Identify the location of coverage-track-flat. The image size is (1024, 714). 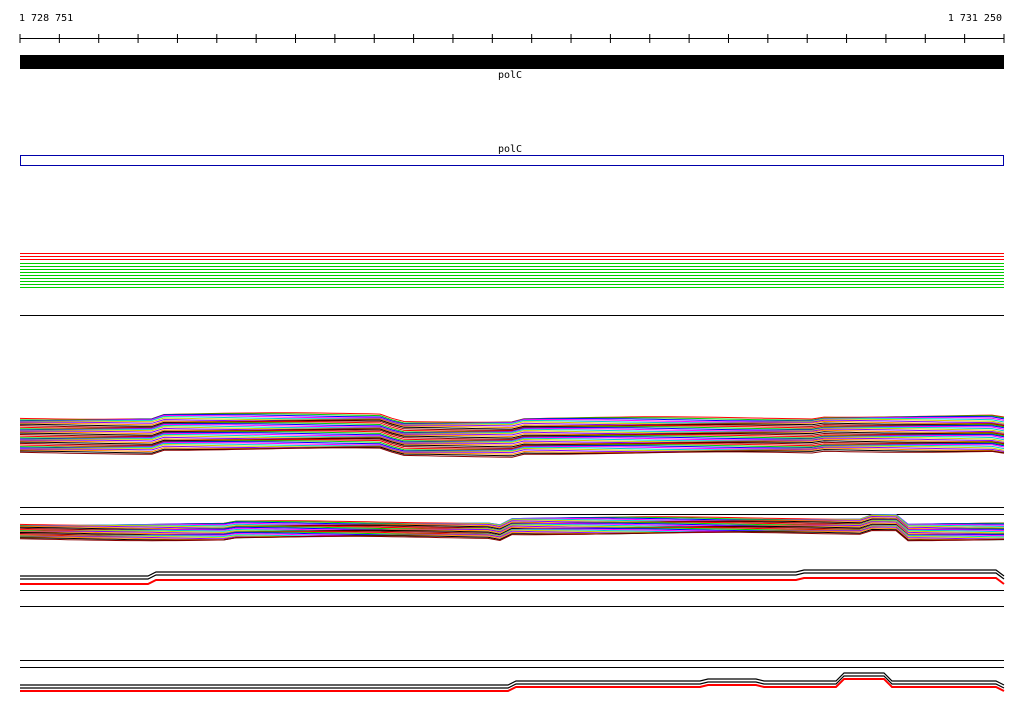
(512, 270).